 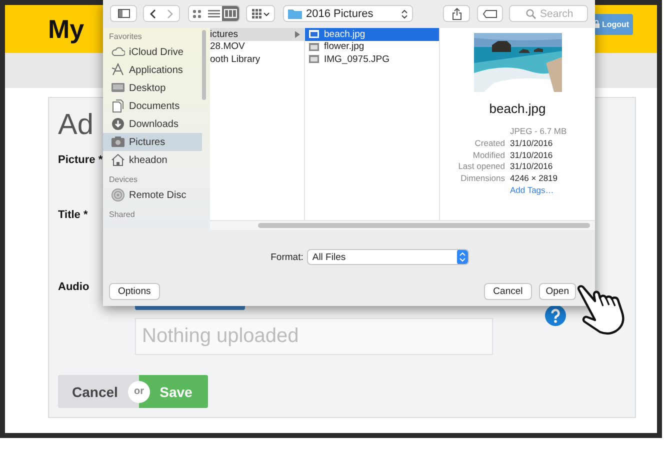 What do you see at coordinates (80, 160) in the screenshot?
I see `field-label: Picture *` at bounding box center [80, 160].